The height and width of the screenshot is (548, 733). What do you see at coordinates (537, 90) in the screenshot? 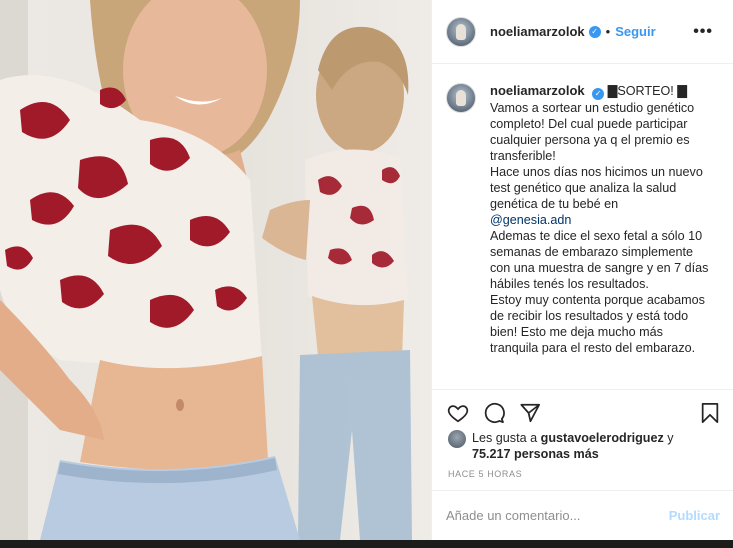
I see `caption-username: noeliamarzolok` at bounding box center [537, 90].